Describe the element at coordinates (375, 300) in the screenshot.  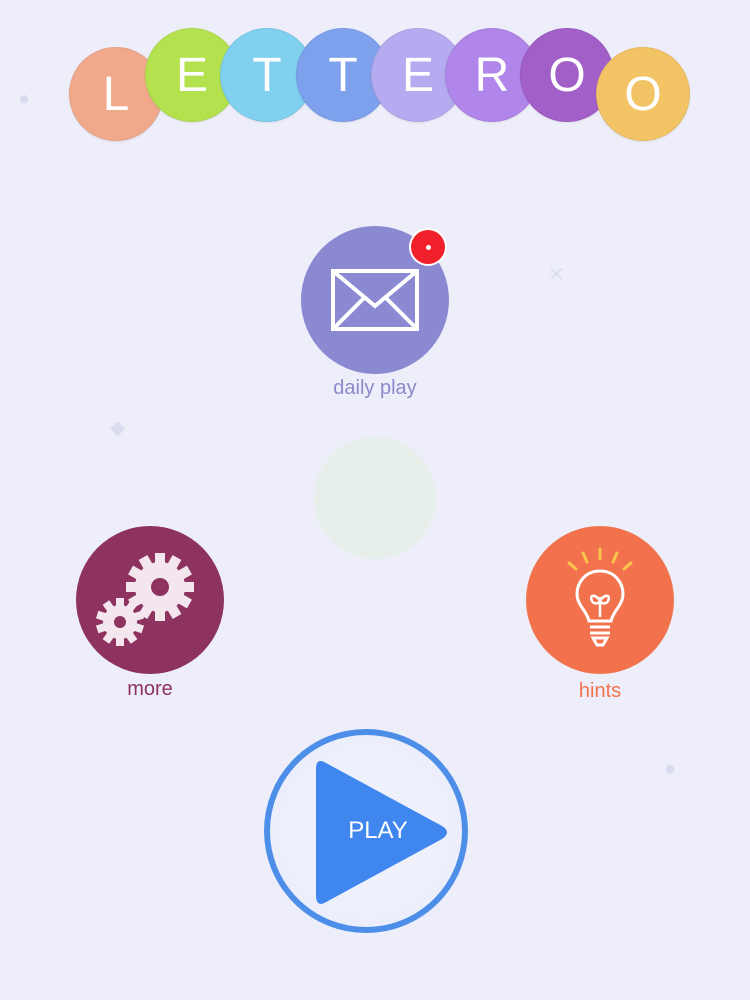
I see `envelope-icon` at that location.